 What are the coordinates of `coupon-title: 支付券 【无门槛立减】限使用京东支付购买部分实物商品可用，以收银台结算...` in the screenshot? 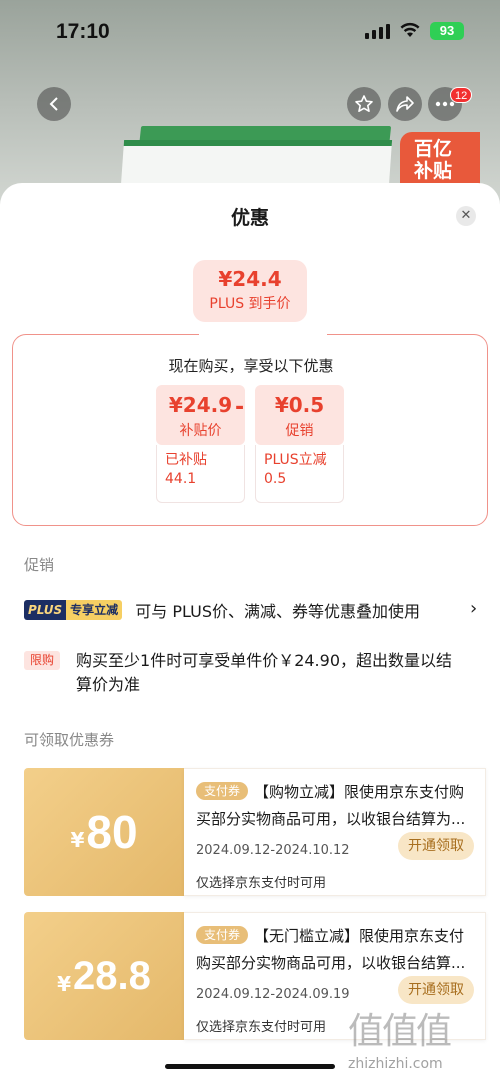 It's located at (331, 949).